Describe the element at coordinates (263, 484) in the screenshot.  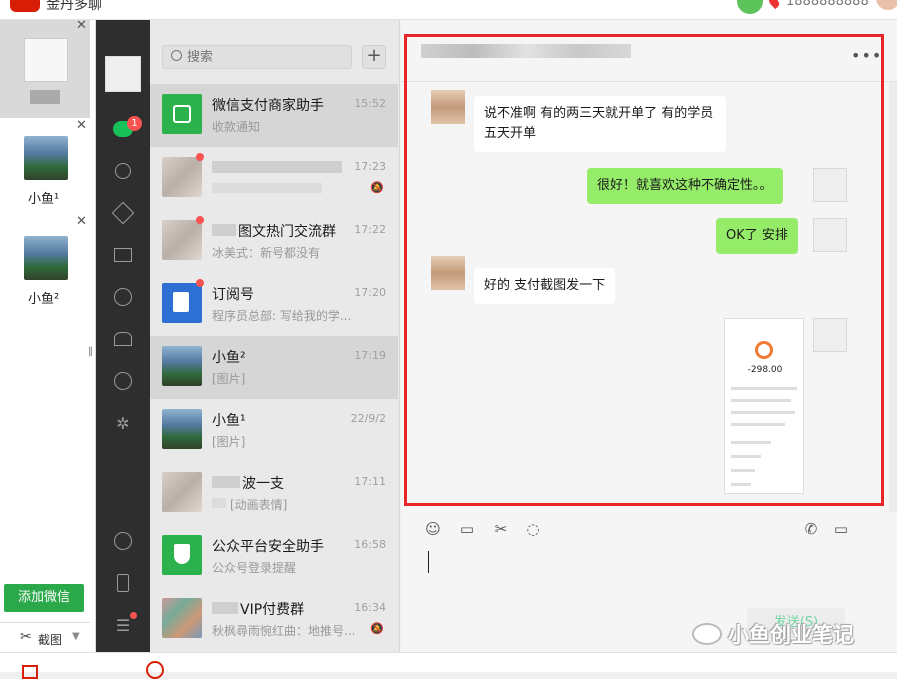
I see `conversation-name: 波一支` at that location.